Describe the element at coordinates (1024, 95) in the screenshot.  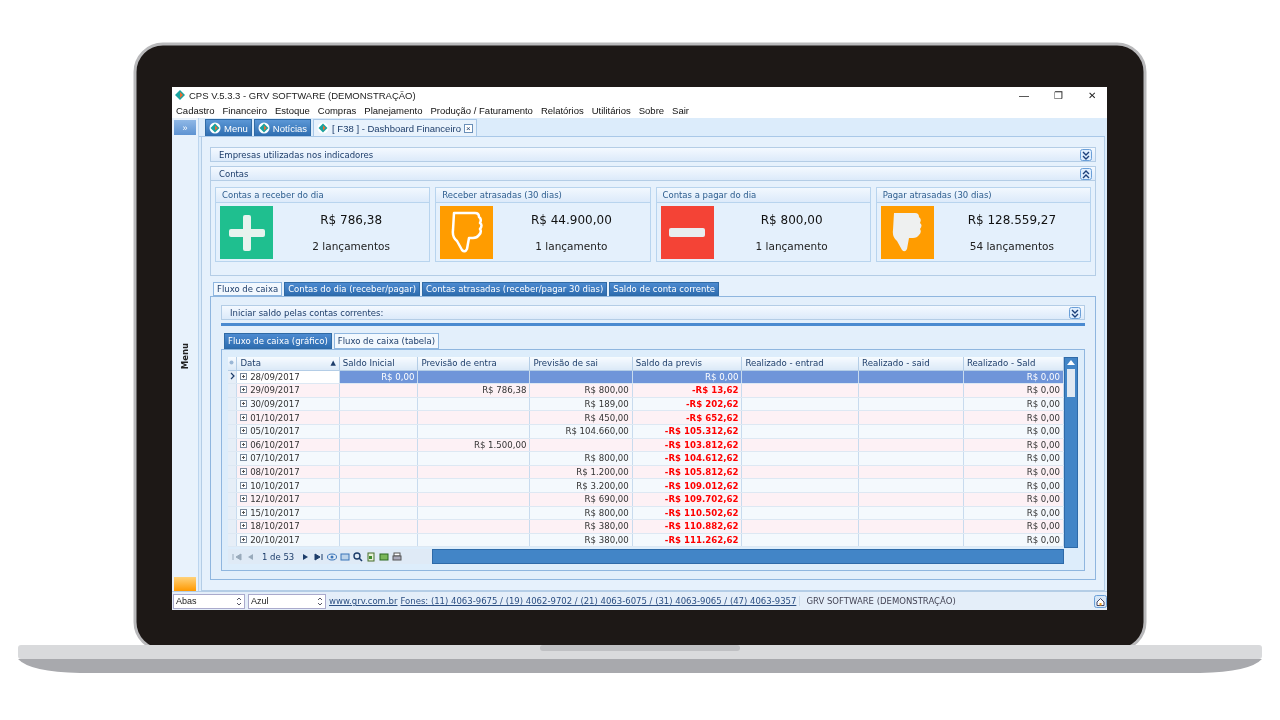
I see `minimize-button: —` at that location.